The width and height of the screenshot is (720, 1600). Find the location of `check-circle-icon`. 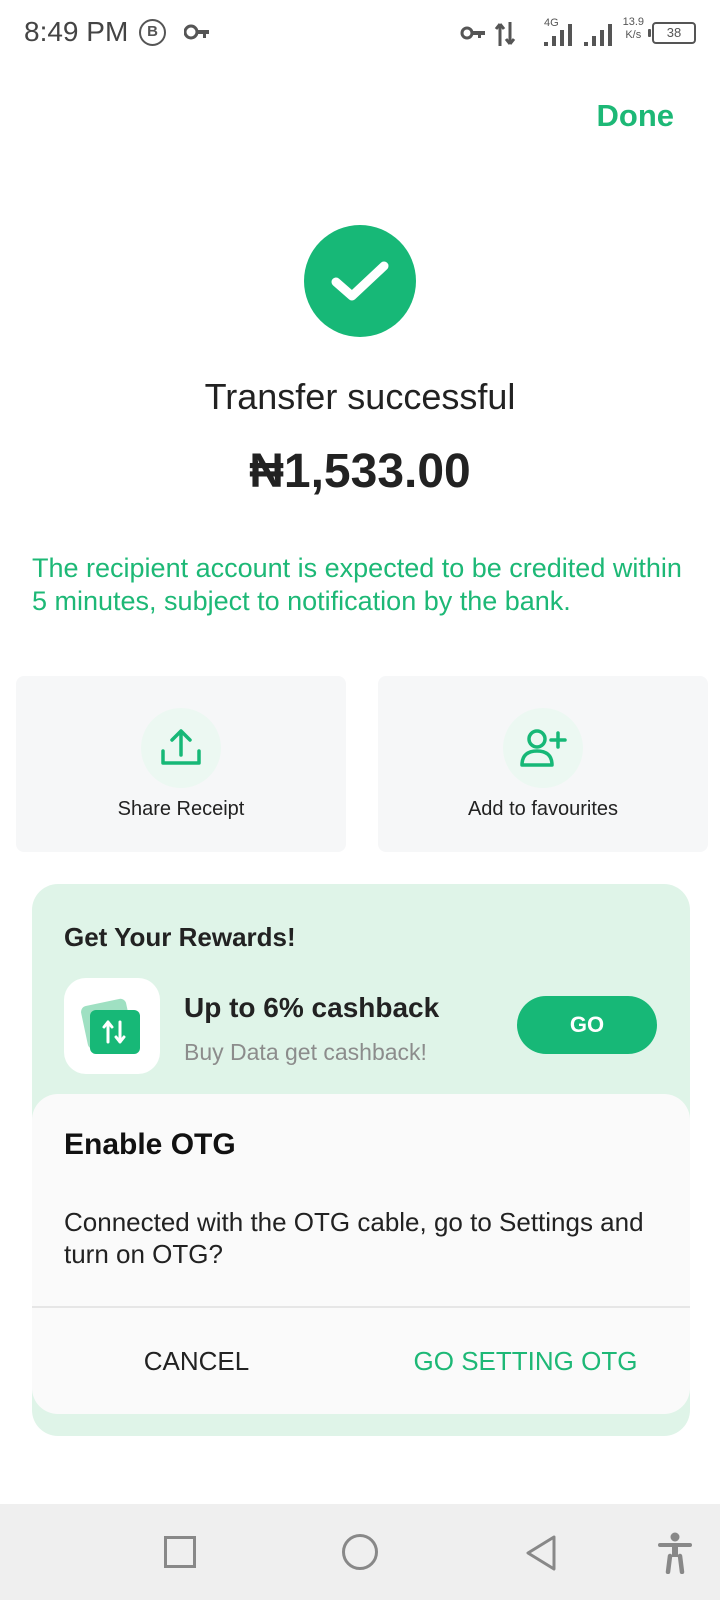

check-circle-icon is located at coordinates (360, 281).